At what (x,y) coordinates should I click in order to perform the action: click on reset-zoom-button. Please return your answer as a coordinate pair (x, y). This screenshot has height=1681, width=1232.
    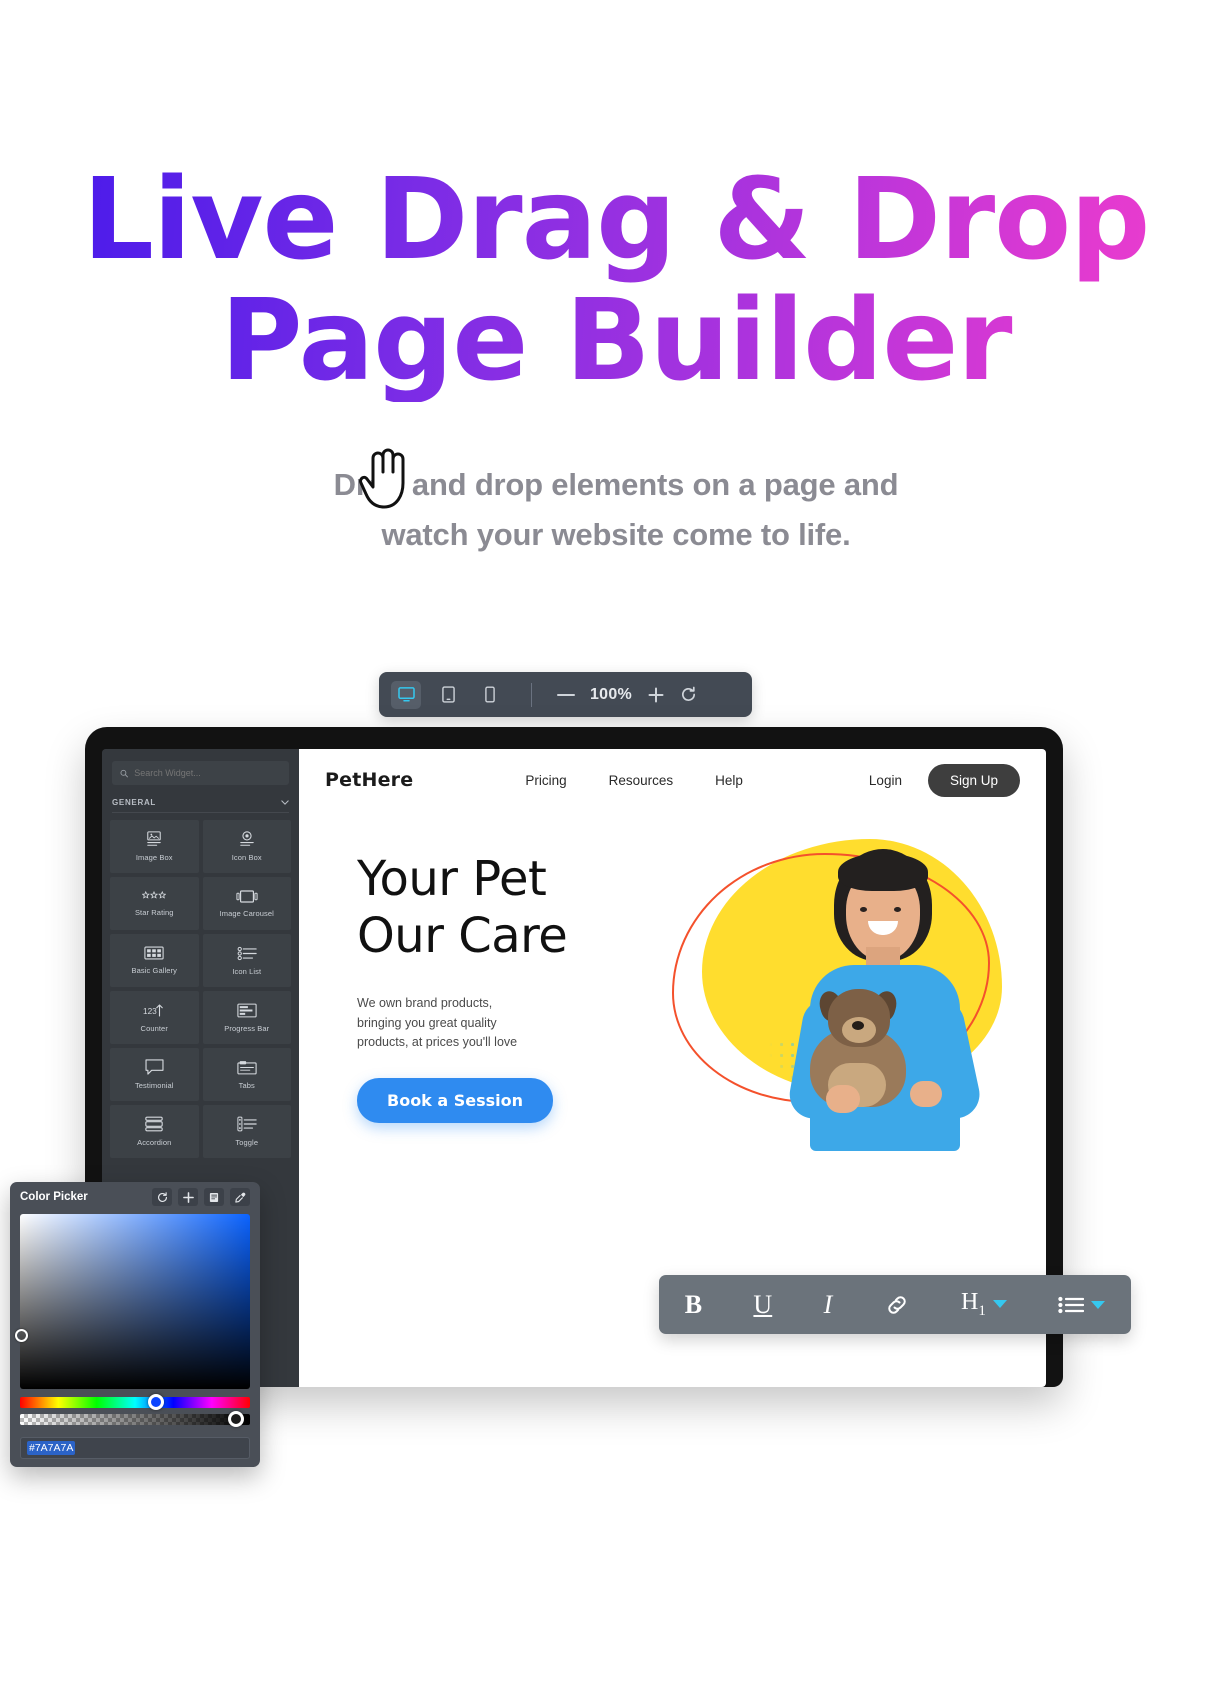
    Looking at the image, I should click on (688, 695).